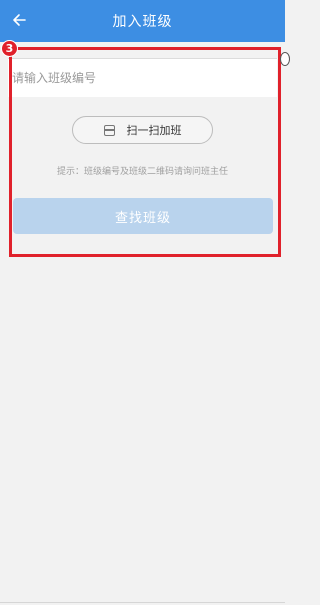 This screenshot has height=605, width=320. I want to click on page-title: 加入班级, so click(142, 22).